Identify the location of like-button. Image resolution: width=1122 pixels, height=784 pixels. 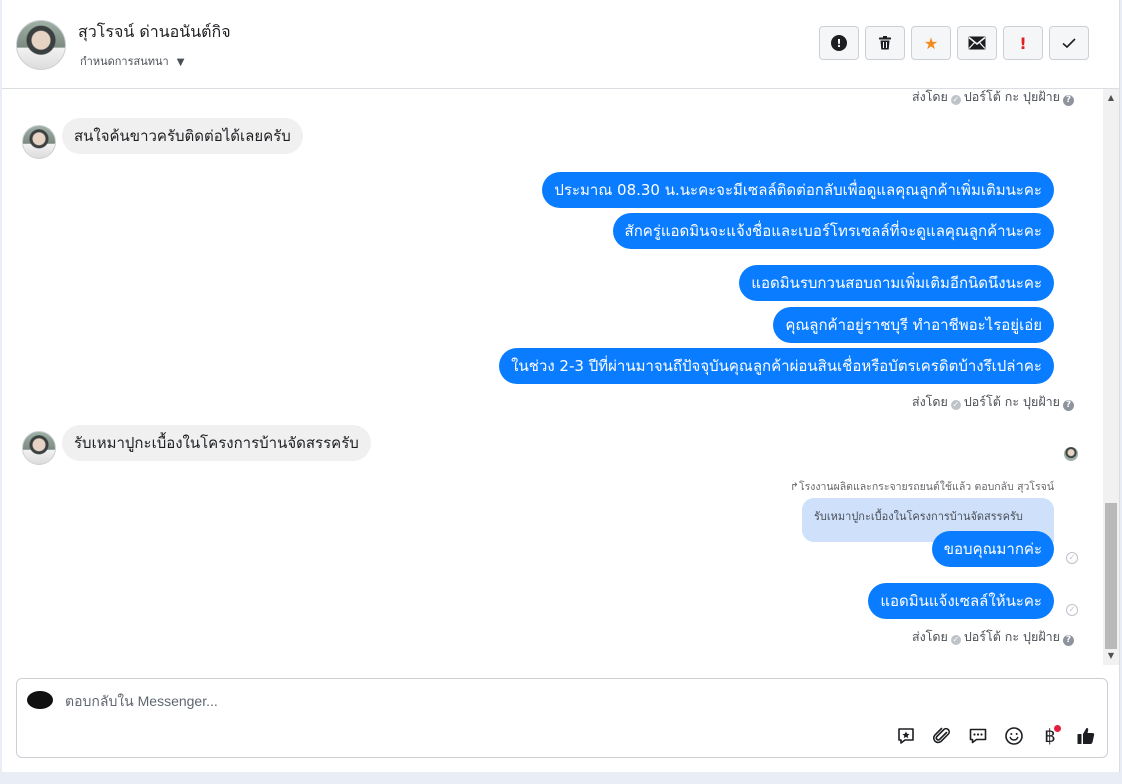
(1086, 736).